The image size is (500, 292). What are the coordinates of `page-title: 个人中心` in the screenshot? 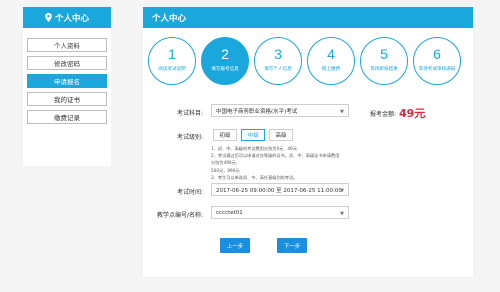 It's located at (169, 18).